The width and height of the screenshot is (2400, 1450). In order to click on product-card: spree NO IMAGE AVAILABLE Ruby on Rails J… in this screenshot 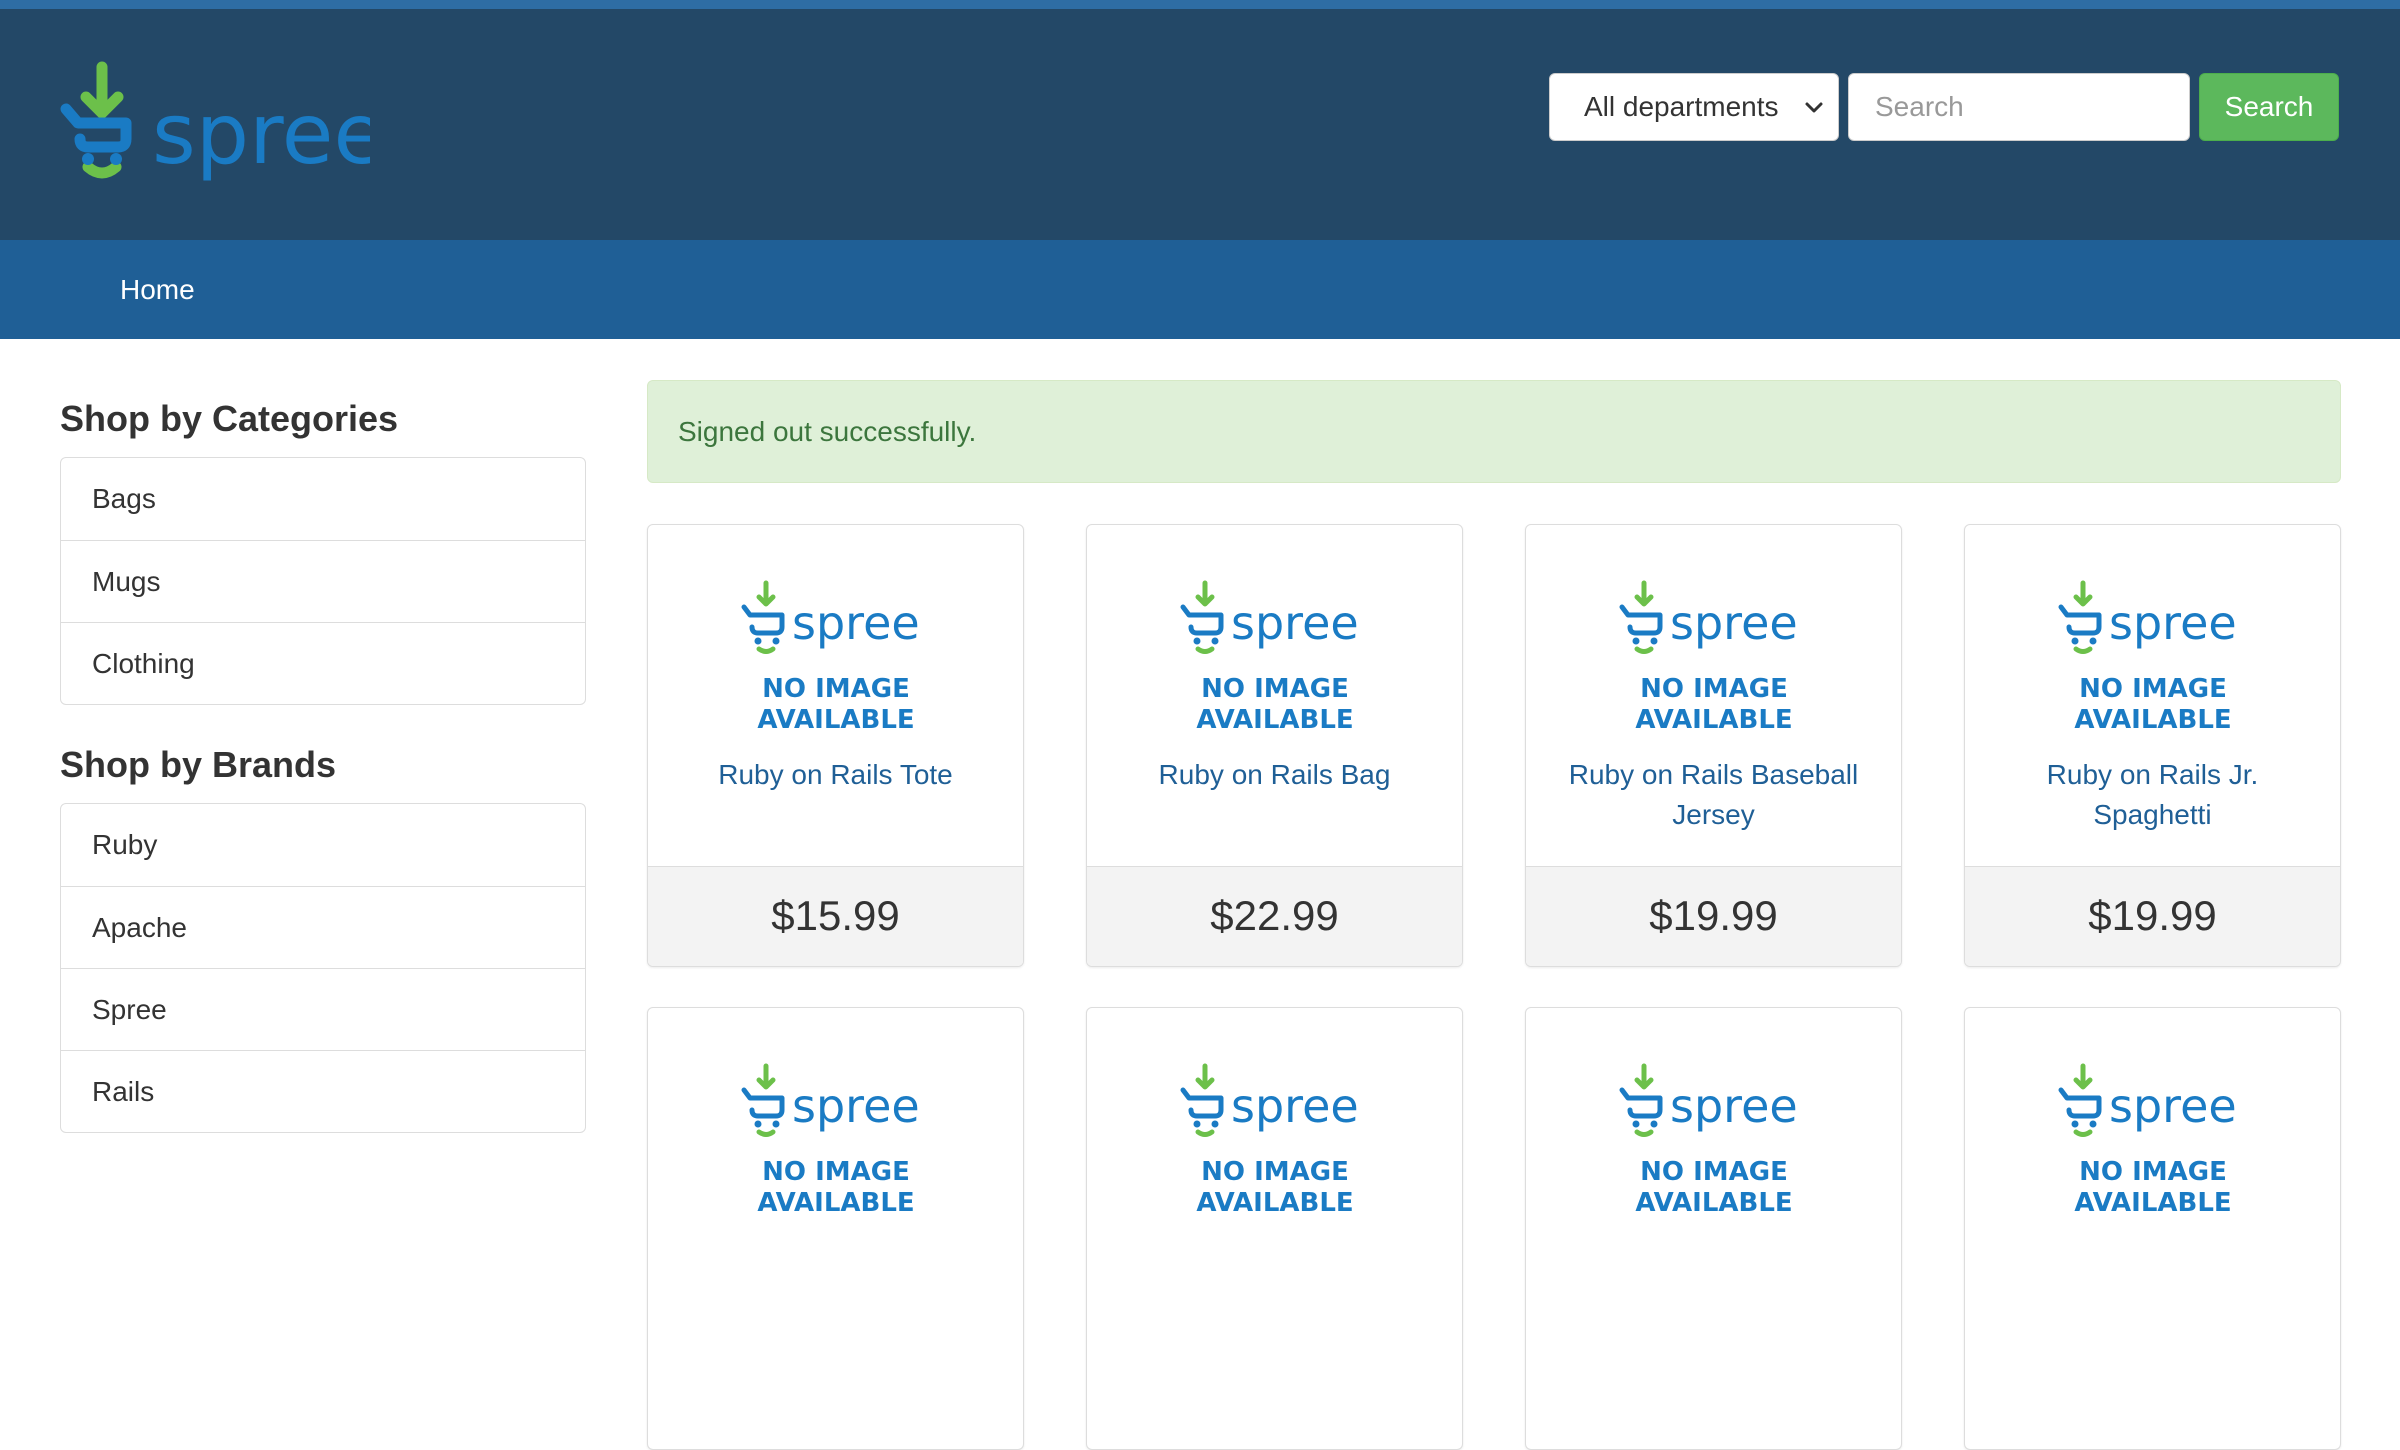, I will do `click(2152, 745)`.